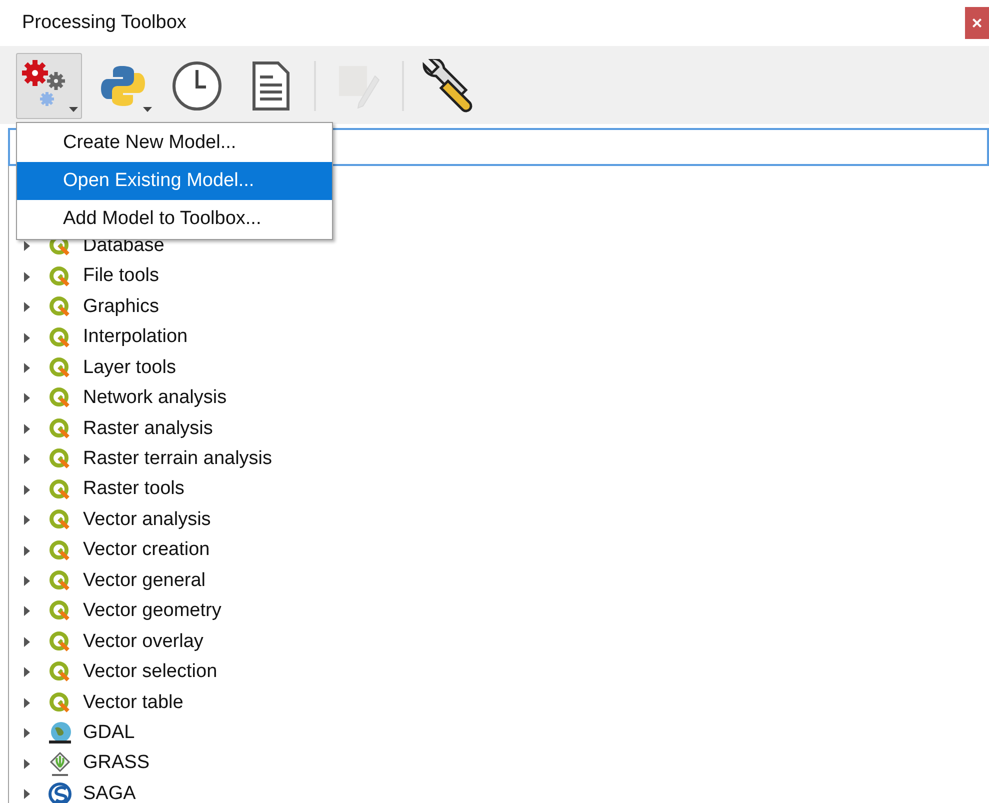 This screenshot has height=803, width=989. What do you see at coordinates (152, 611) in the screenshot?
I see `tree-item-label: Vector geometry` at bounding box center [152, 611].